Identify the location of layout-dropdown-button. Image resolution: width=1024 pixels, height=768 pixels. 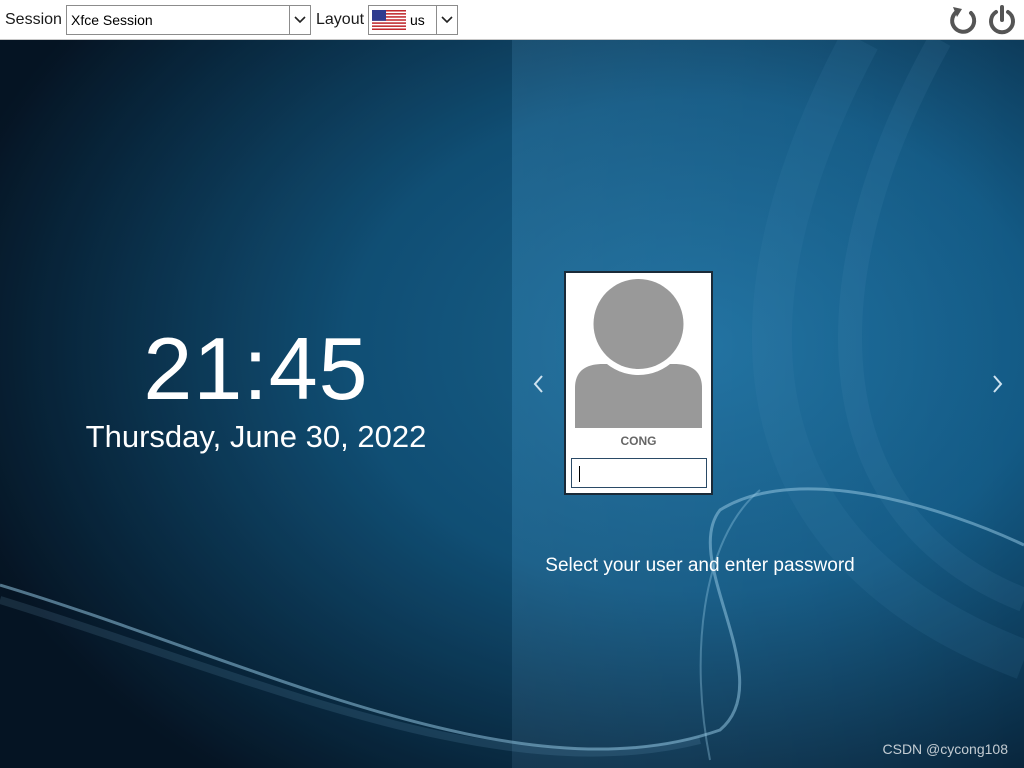
(446, 20).